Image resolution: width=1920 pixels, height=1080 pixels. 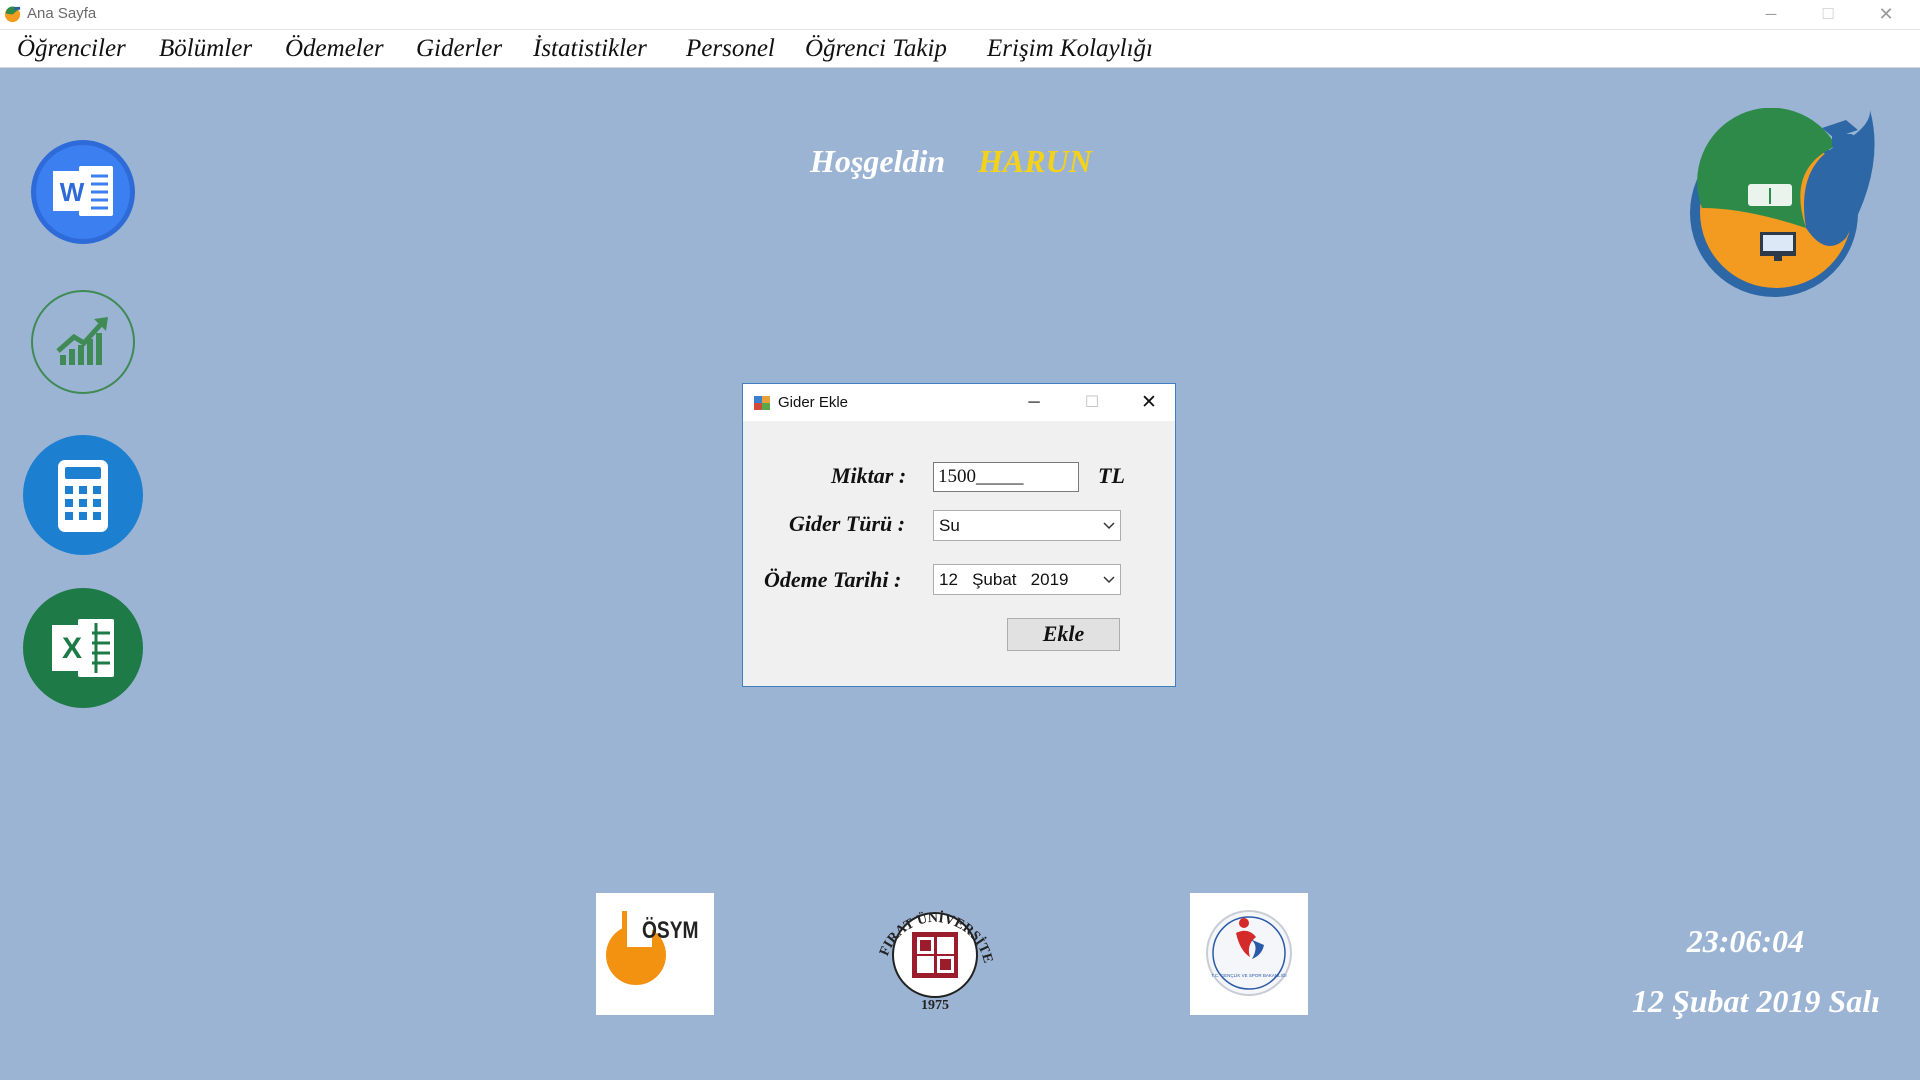 I want to click on word-icon: W, so click(x=83, y=192).